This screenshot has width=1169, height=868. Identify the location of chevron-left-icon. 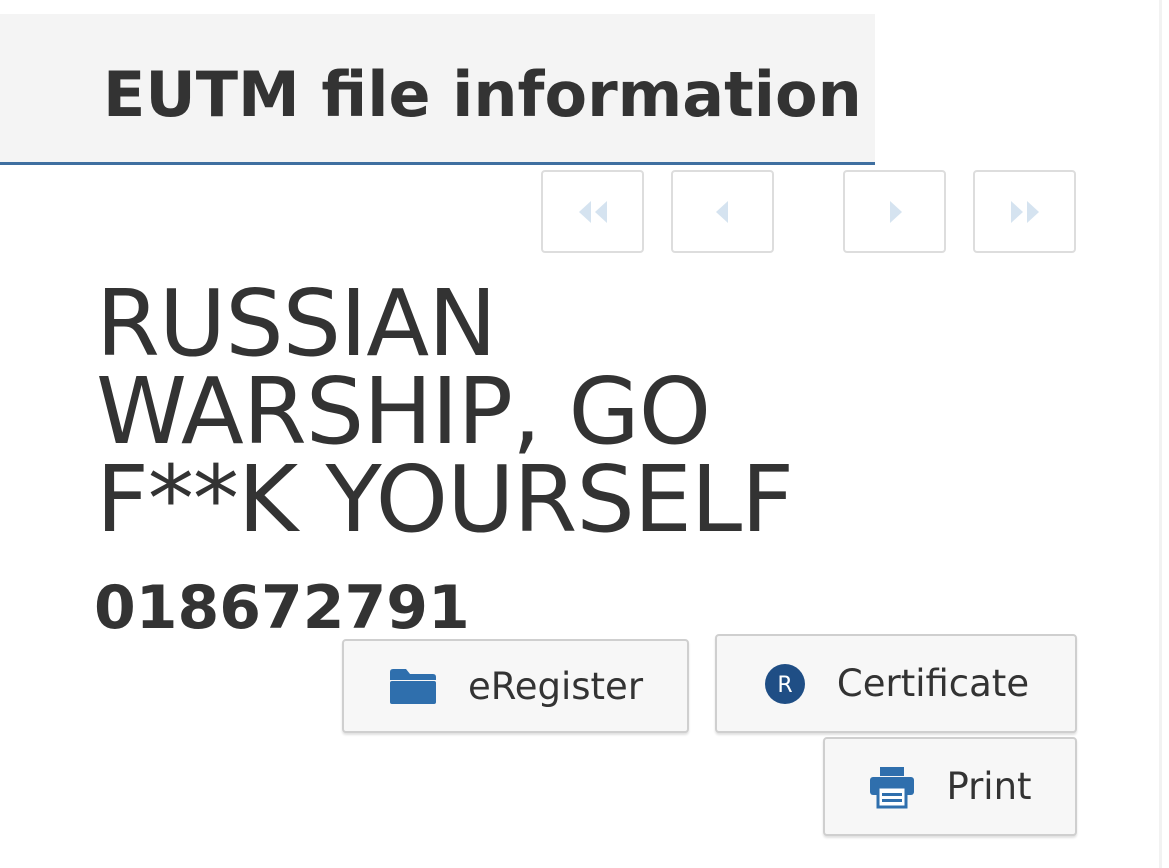
(721, 211).